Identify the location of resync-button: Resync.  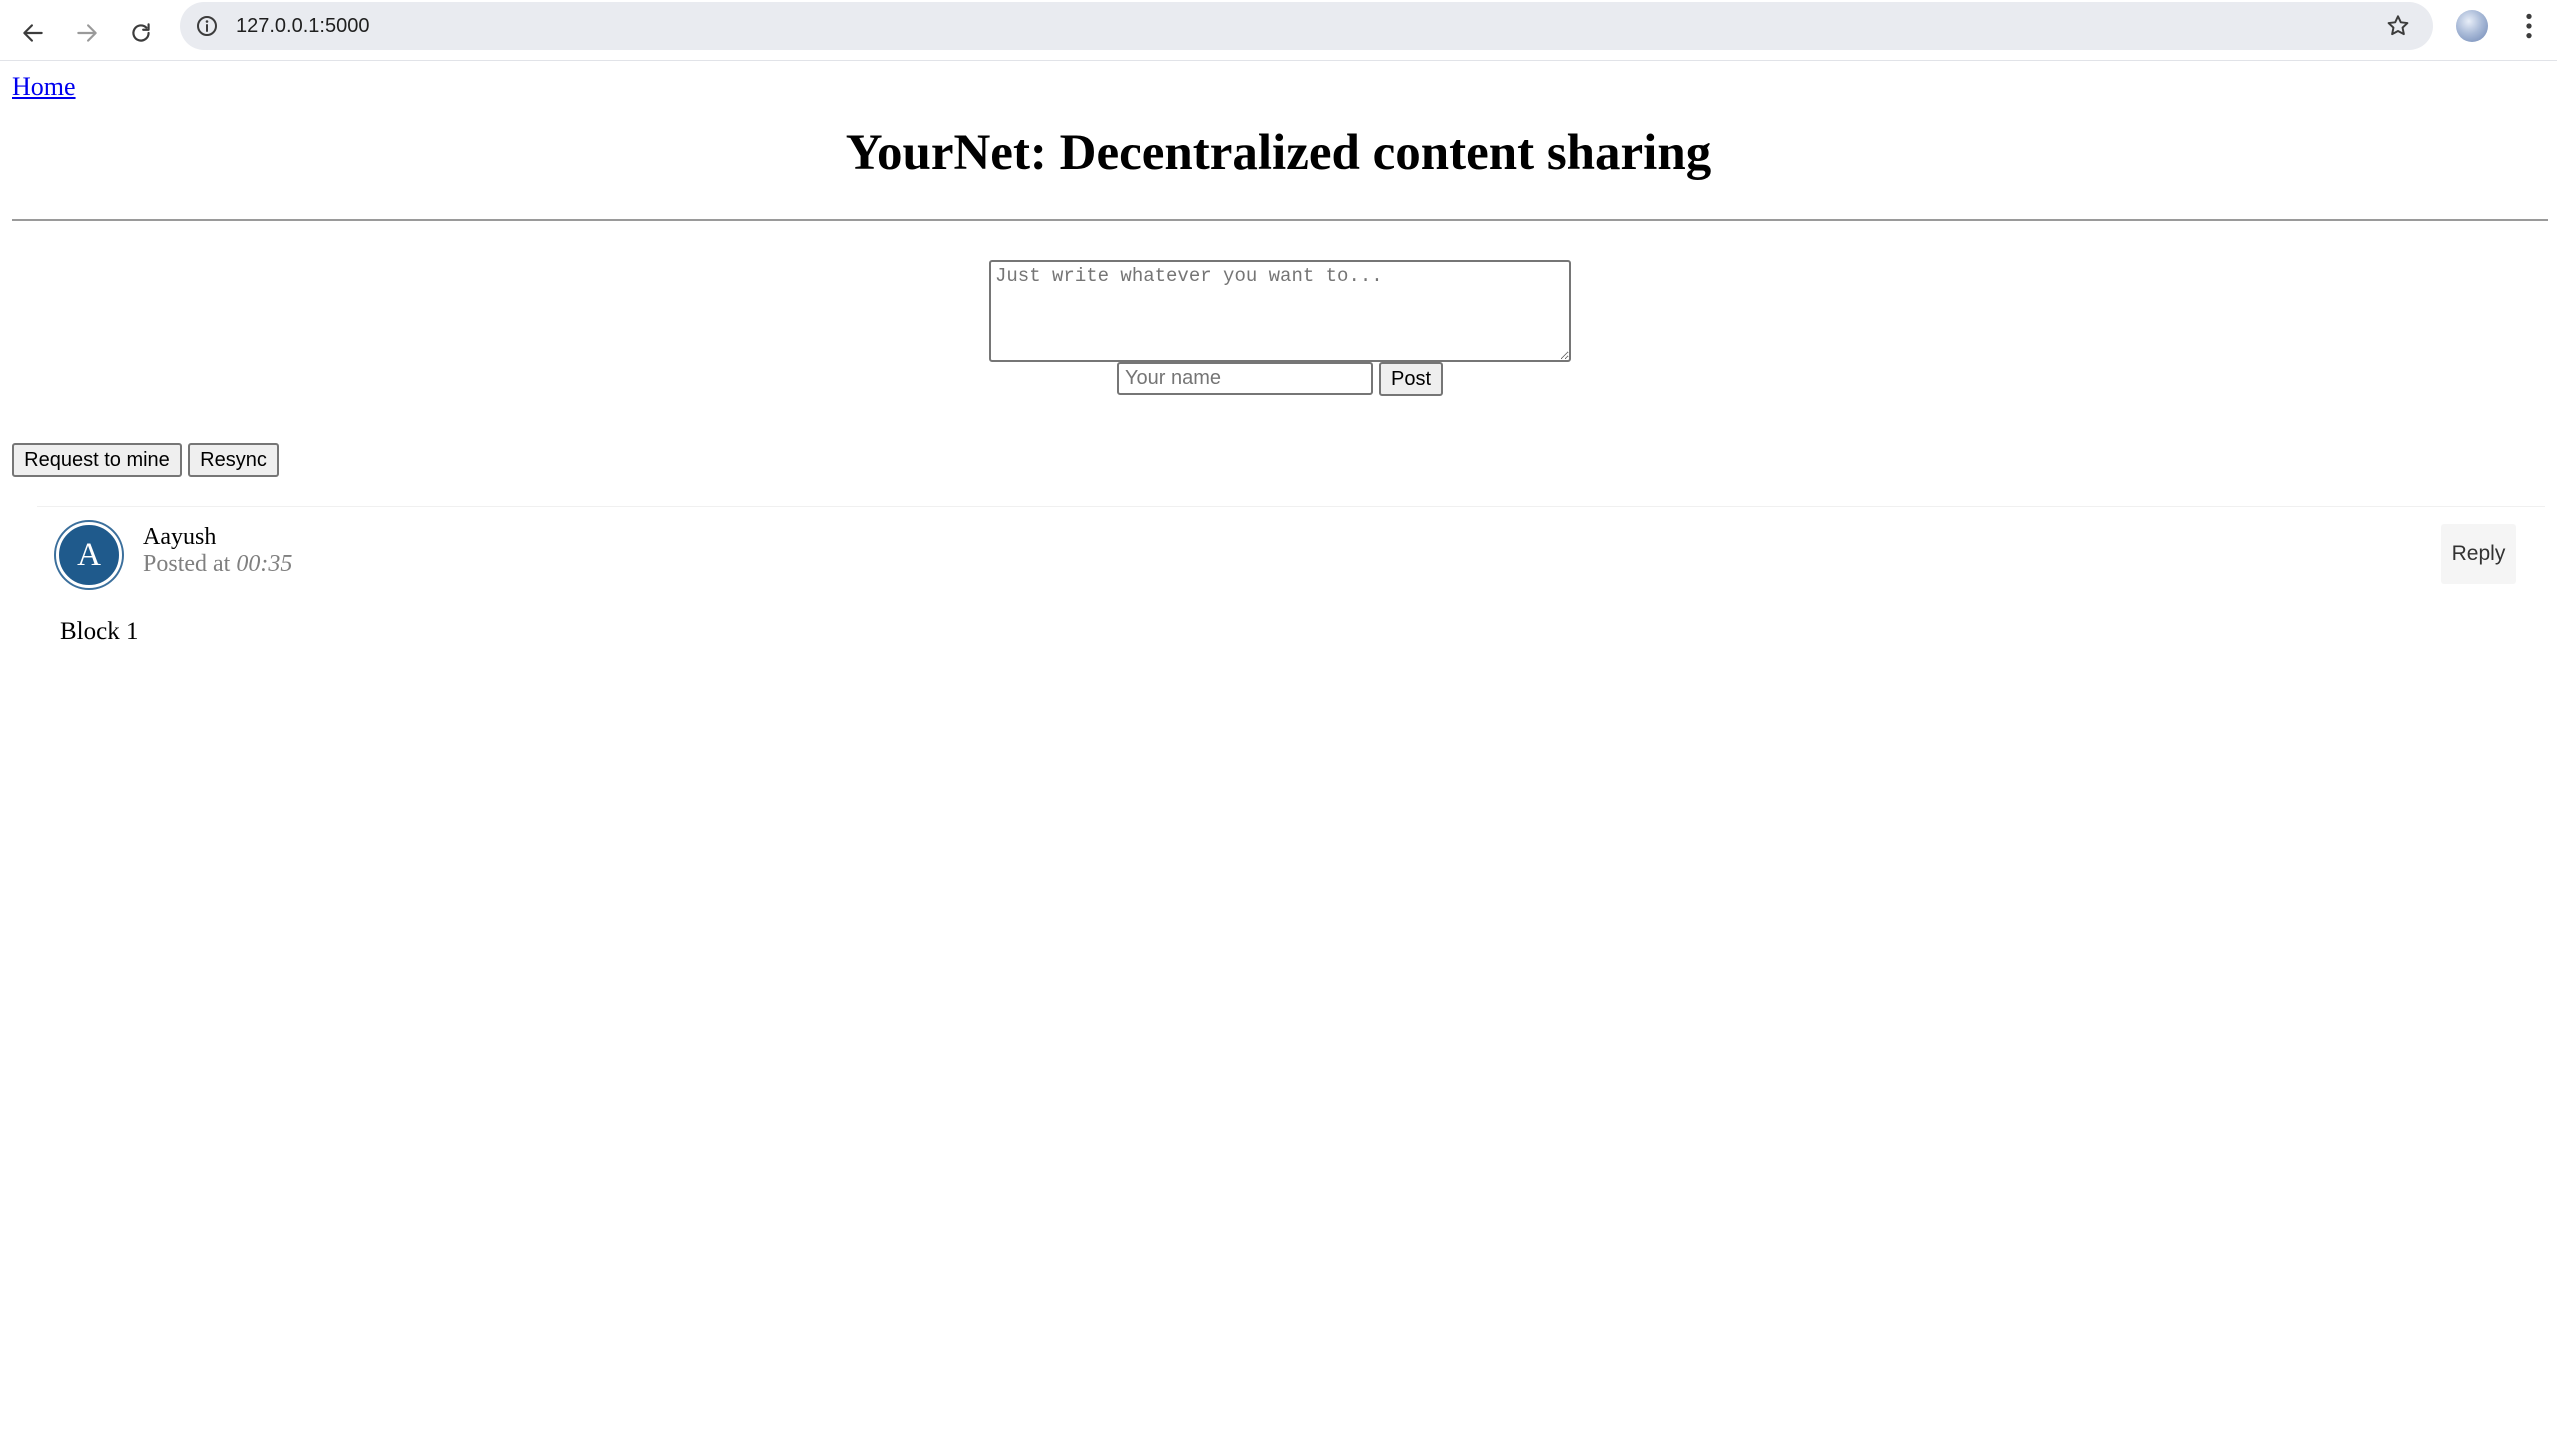
(233, 460).